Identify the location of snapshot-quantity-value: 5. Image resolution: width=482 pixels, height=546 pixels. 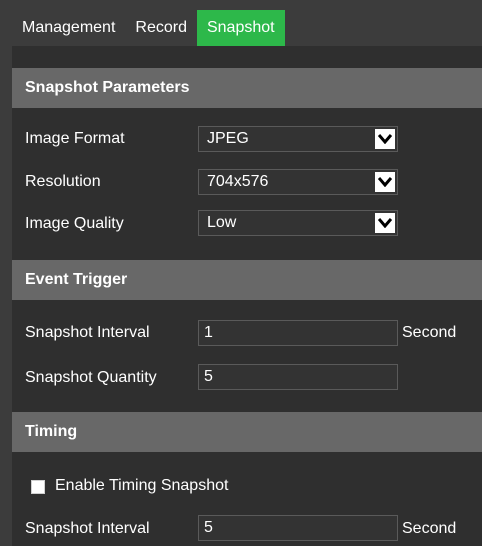
(208, 376).